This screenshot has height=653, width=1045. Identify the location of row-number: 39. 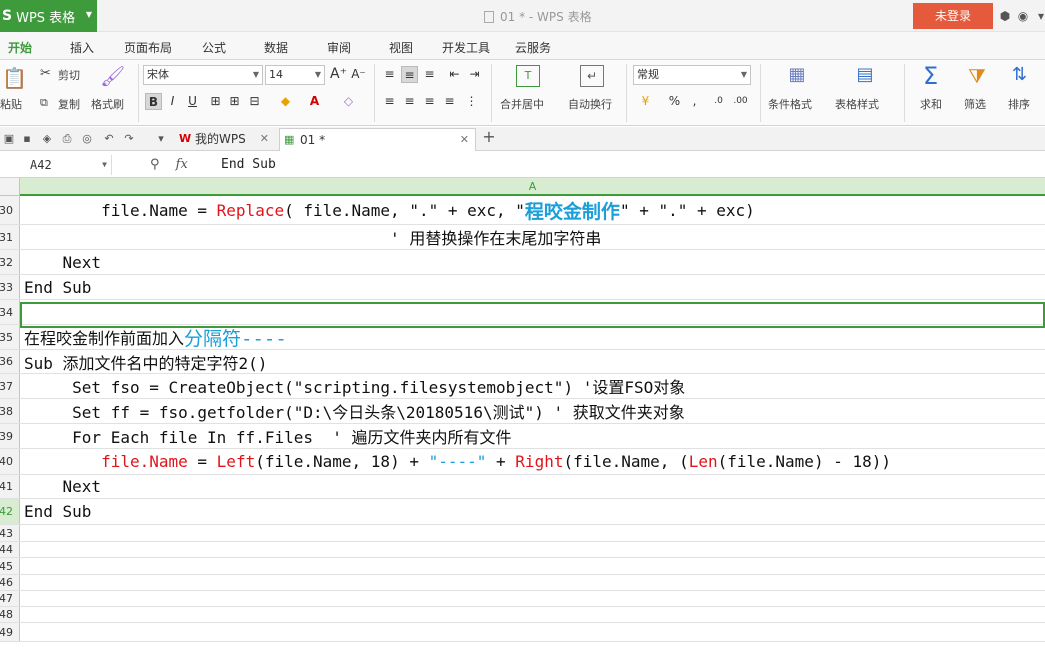
(10, 436).